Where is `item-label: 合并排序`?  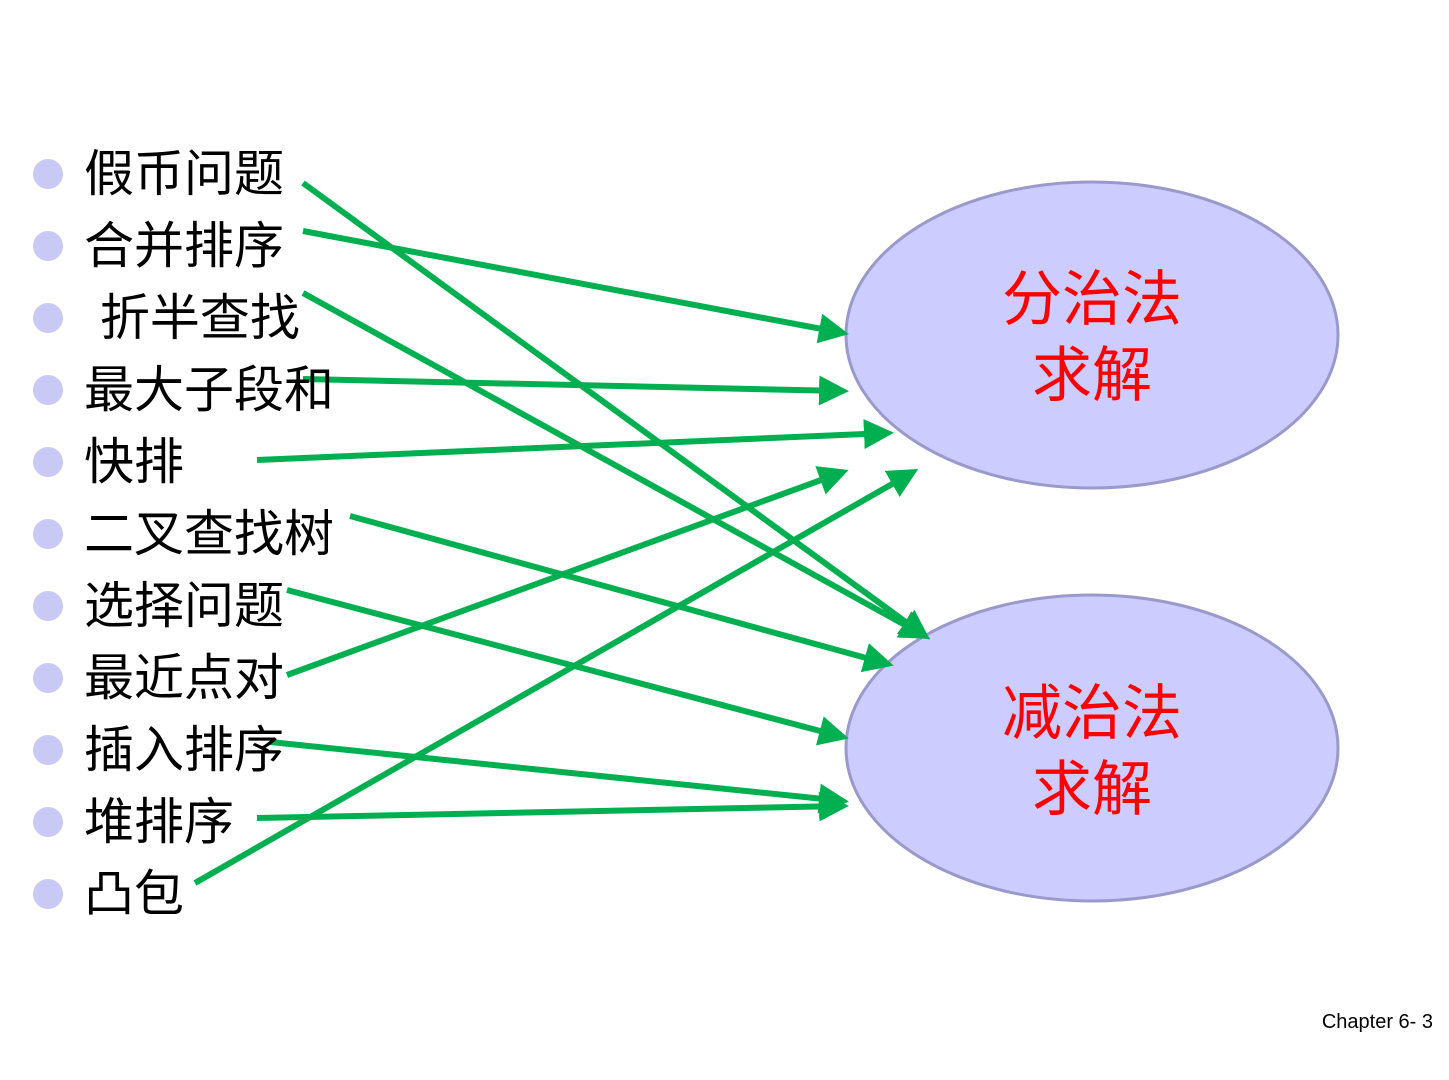 item-label: 合并排序 is located at coordinates (184, 246).